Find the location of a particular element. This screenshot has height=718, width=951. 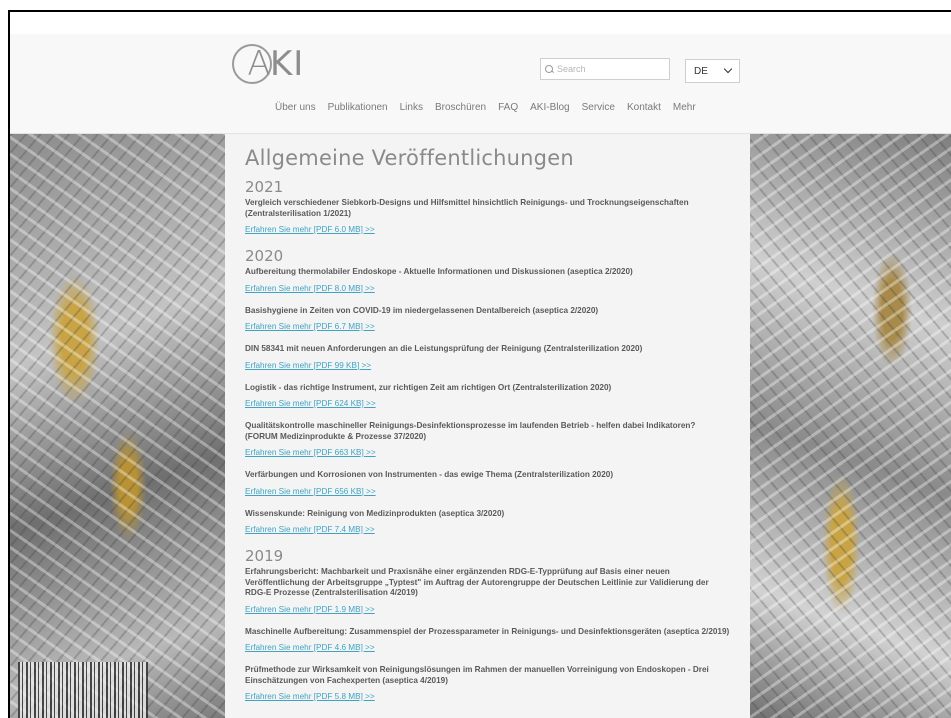

nav-item-kontakt: Kontakt is located at coordinates (644, 107).